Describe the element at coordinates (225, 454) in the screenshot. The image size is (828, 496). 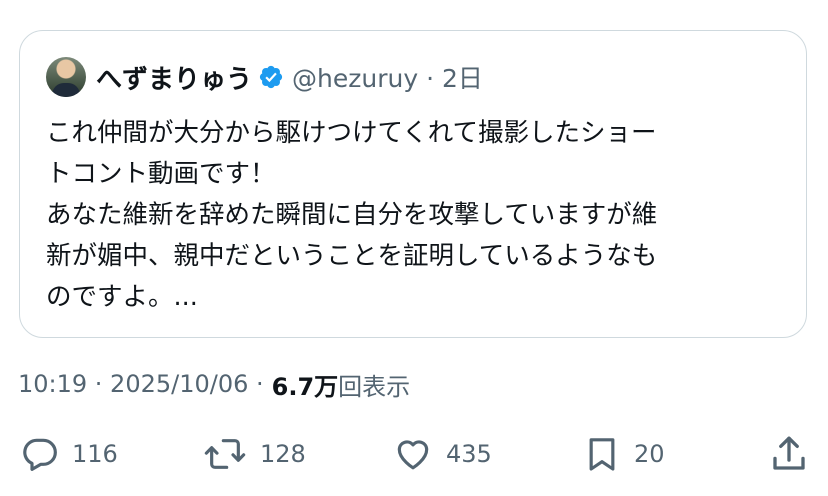
I see `repost-icon` at that location.